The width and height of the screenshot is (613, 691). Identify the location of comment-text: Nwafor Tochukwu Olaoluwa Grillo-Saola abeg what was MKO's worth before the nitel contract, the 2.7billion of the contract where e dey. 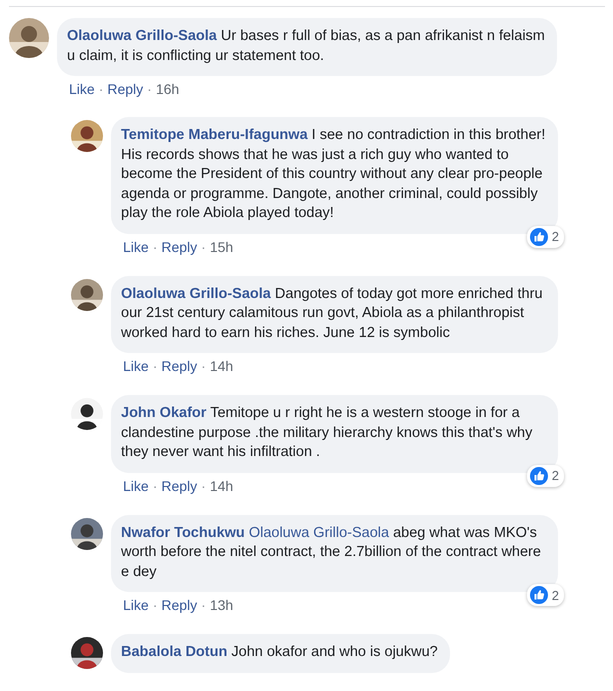
(331, 553).